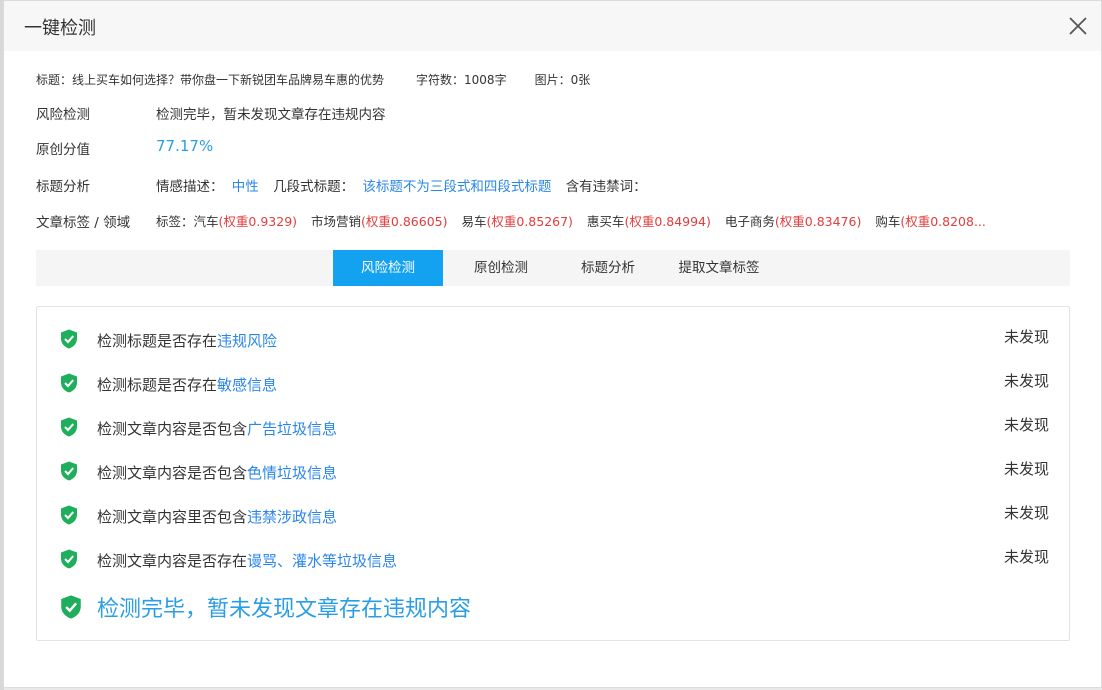 The width and height of the screenshot is (1102, 690). Describe the element at coordinates (217, 473) in the screenshot. I see `check-text: 检测文章内容是否包含色情垃圾信息` at that location.